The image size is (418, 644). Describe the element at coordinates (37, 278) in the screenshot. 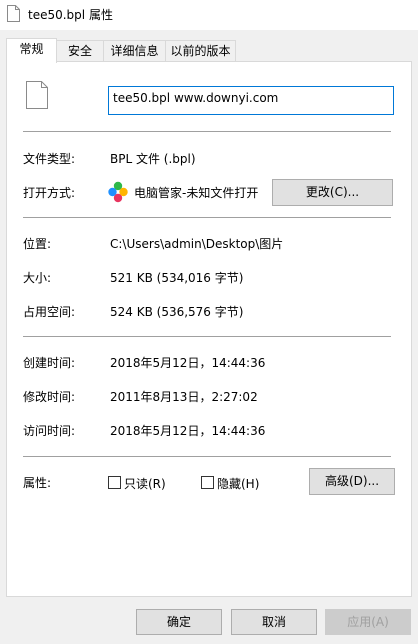

I see `size-label: 大小:` at that location.